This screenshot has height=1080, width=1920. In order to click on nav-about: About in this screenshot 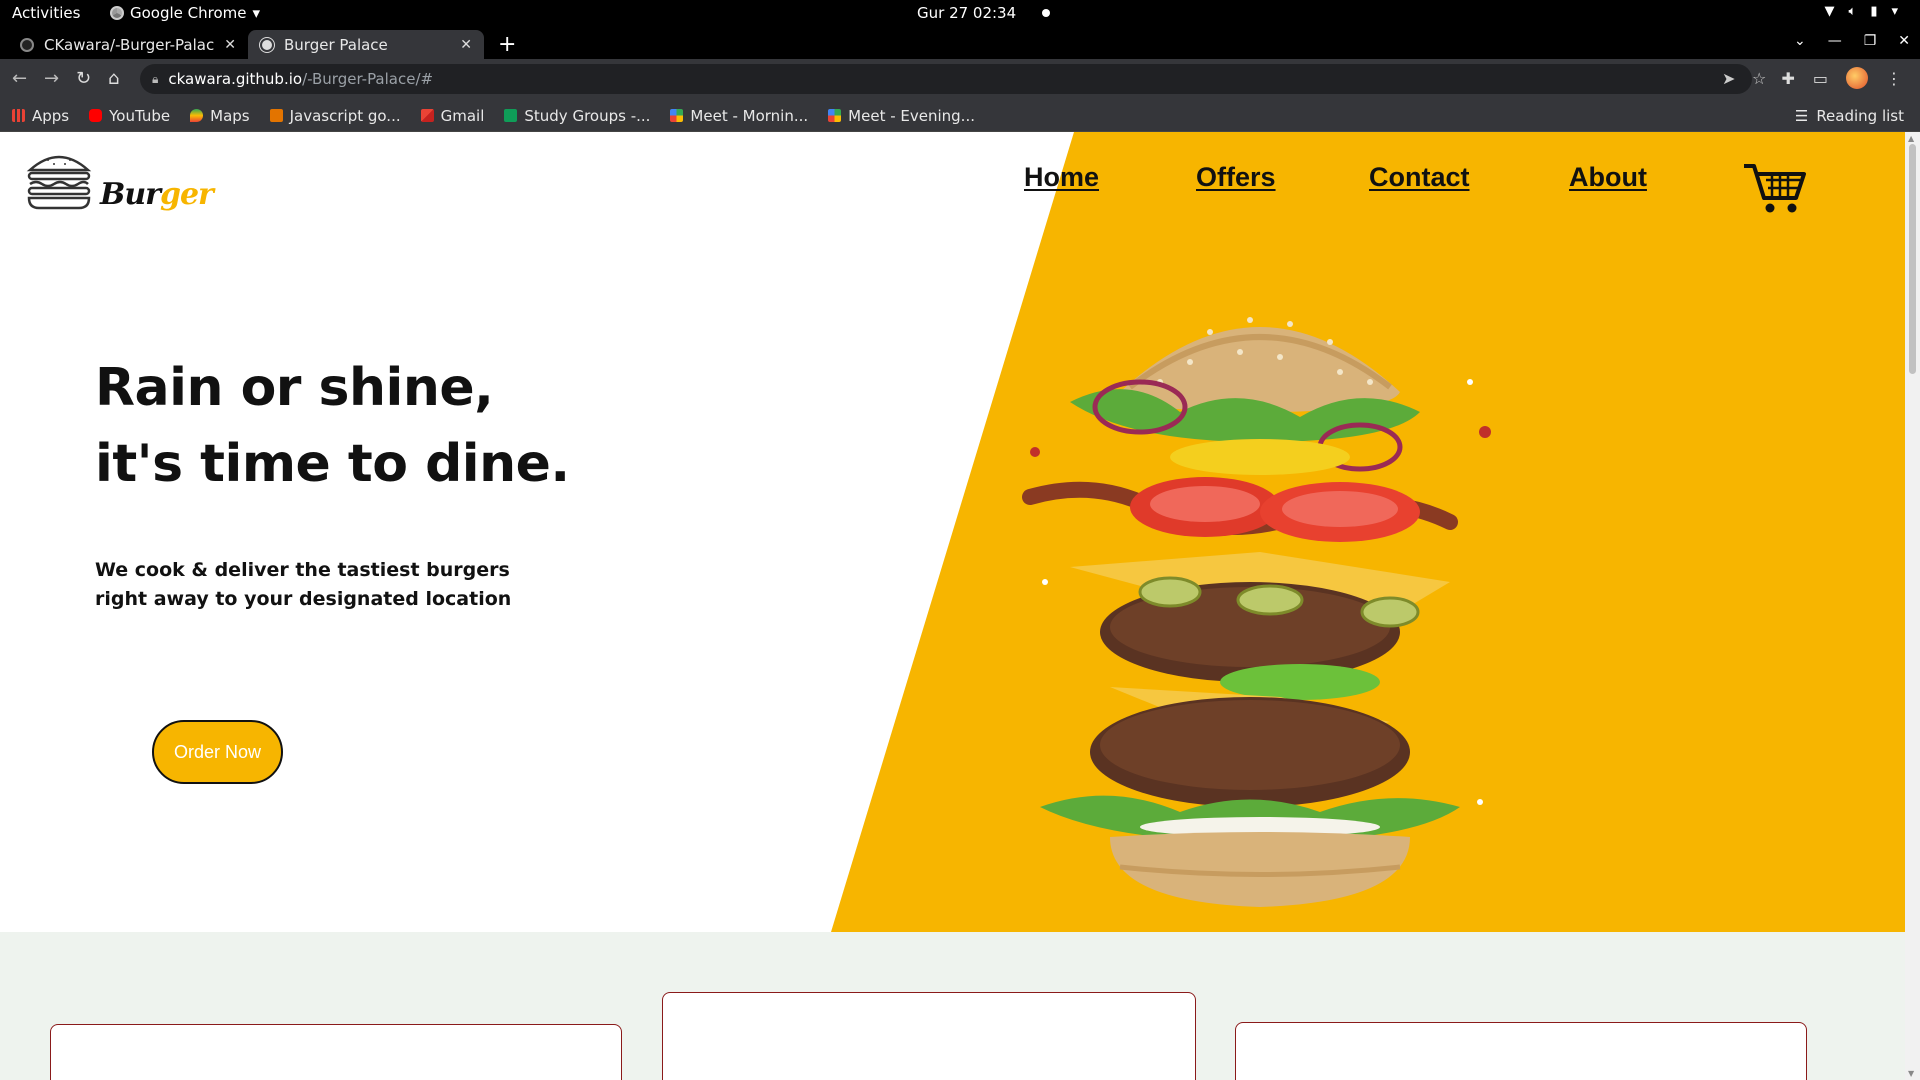, I will do `click(1608, 177)`.